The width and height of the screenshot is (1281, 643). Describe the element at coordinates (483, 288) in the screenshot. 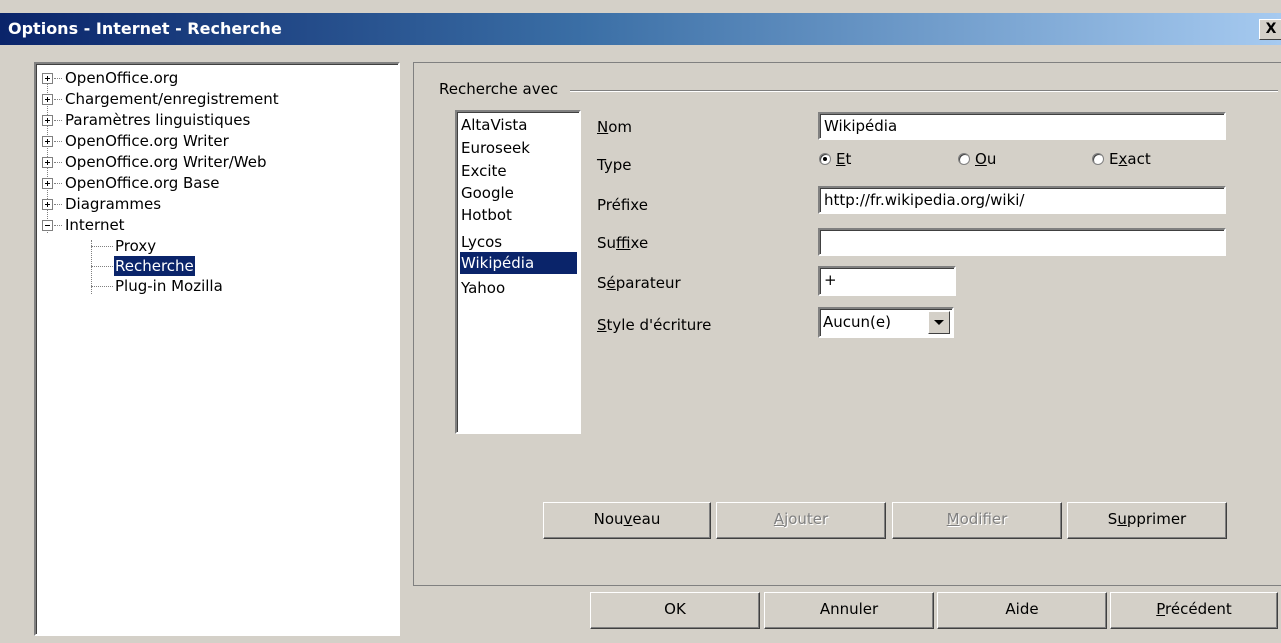

I see `list-item: Yahoo` at that location.